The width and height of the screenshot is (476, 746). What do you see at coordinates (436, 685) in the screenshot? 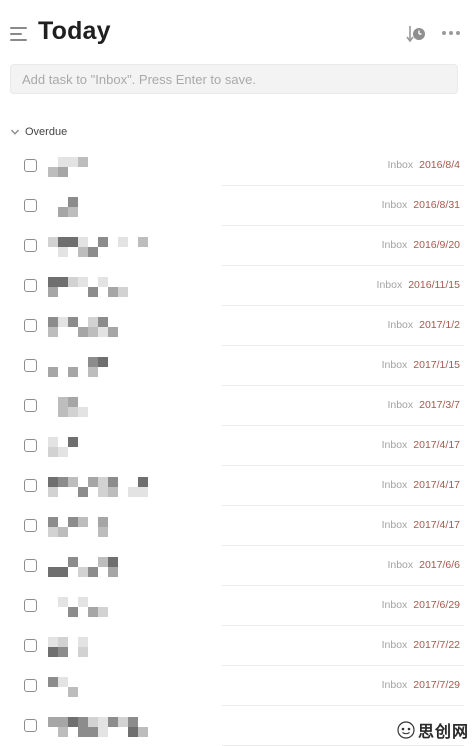
I see `task-due-date: 2017/7/29` at bounding box center [436, 685].